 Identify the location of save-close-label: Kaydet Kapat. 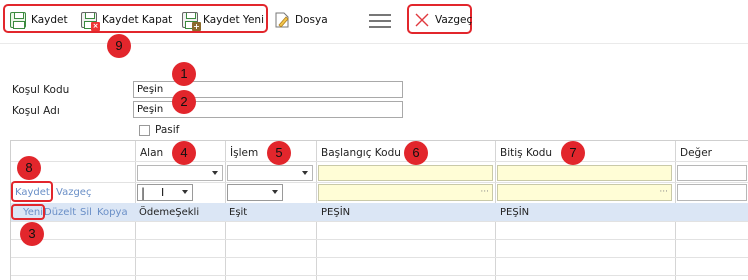
(137, 20).